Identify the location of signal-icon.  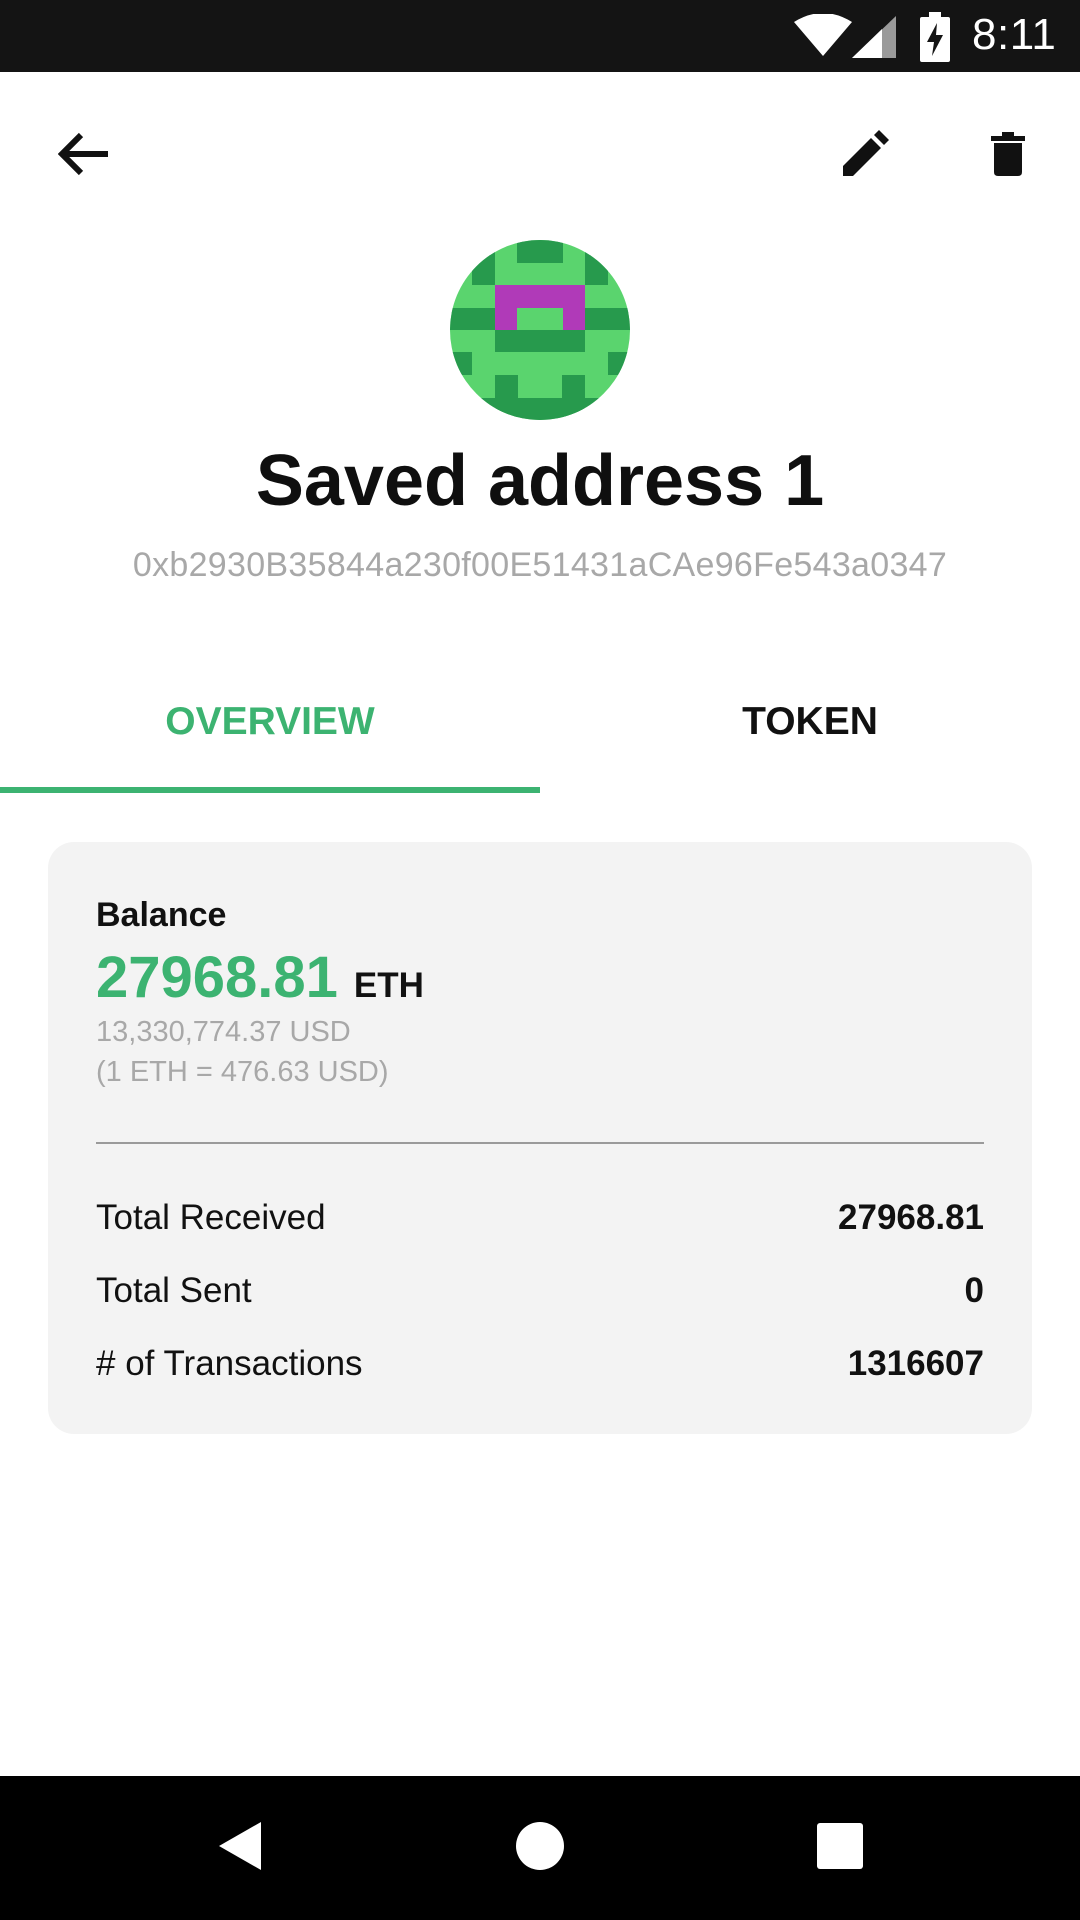
(874, 39).